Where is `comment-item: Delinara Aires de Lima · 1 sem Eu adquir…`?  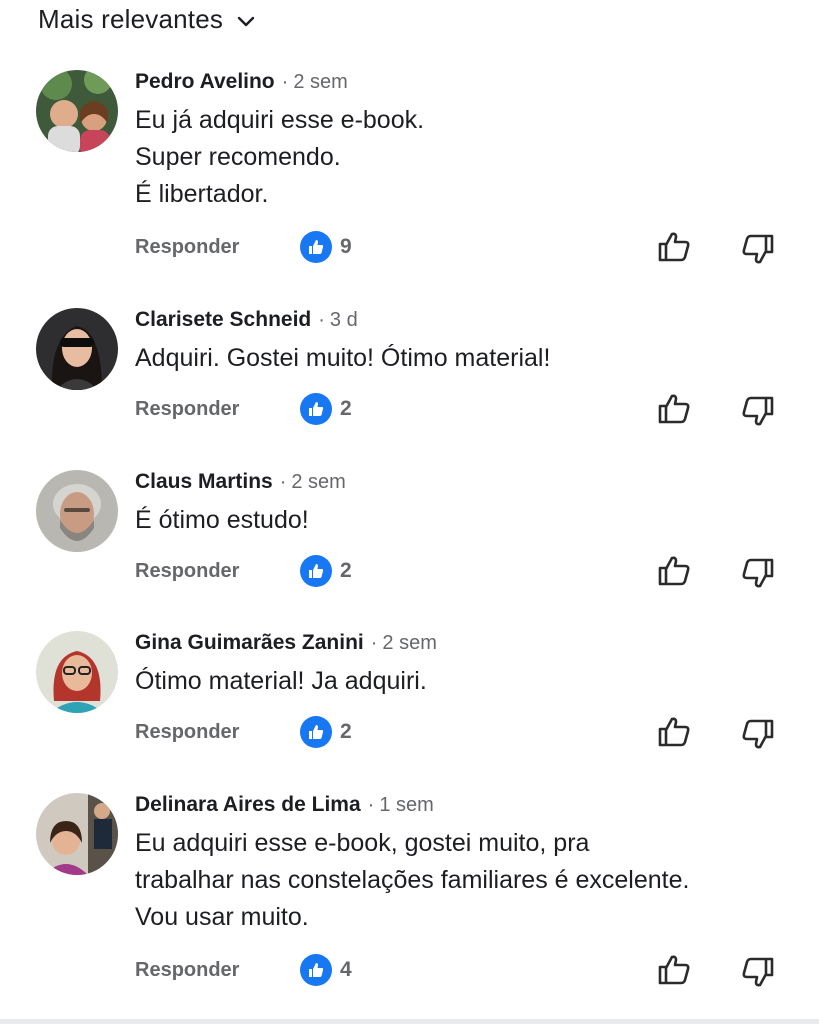
comment-item: Delinara Aires de Lima · 1 sem Eu adquir… is located at coordinates (416, 862).